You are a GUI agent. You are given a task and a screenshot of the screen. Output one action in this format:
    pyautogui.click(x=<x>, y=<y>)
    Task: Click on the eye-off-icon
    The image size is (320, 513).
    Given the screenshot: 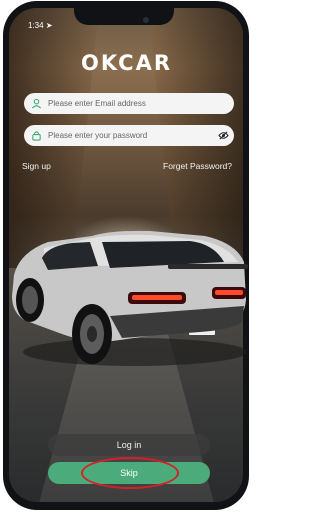 What is the action you would take?
    pyautogui.click(x=223, y=135)
    